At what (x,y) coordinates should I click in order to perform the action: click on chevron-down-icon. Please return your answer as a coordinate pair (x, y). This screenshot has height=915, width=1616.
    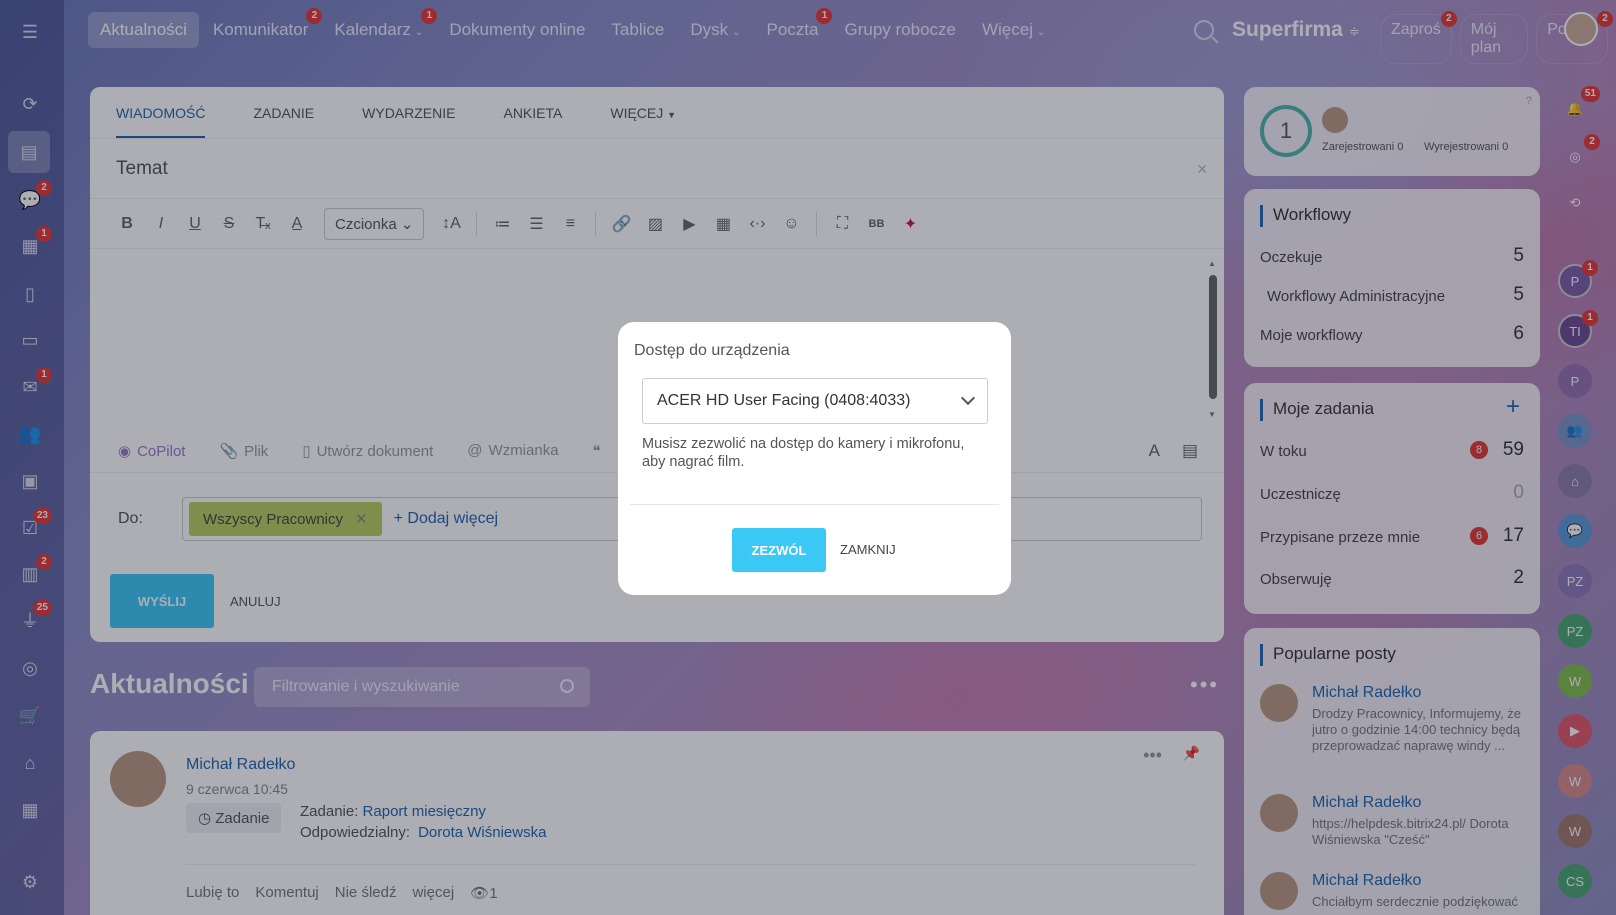
    Looking at the image, I should click on (968, 398).